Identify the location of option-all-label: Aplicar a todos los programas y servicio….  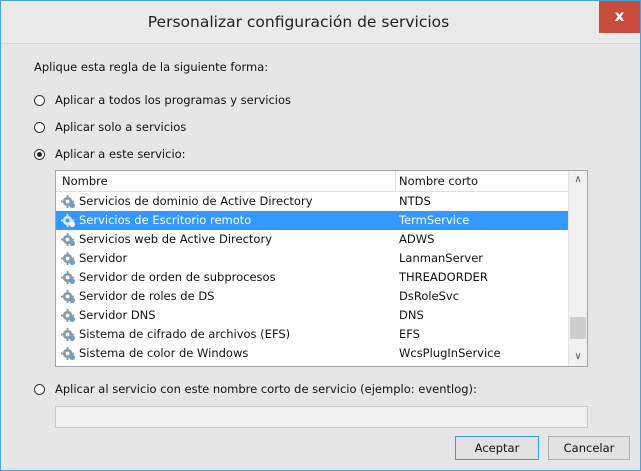
(173, 100).